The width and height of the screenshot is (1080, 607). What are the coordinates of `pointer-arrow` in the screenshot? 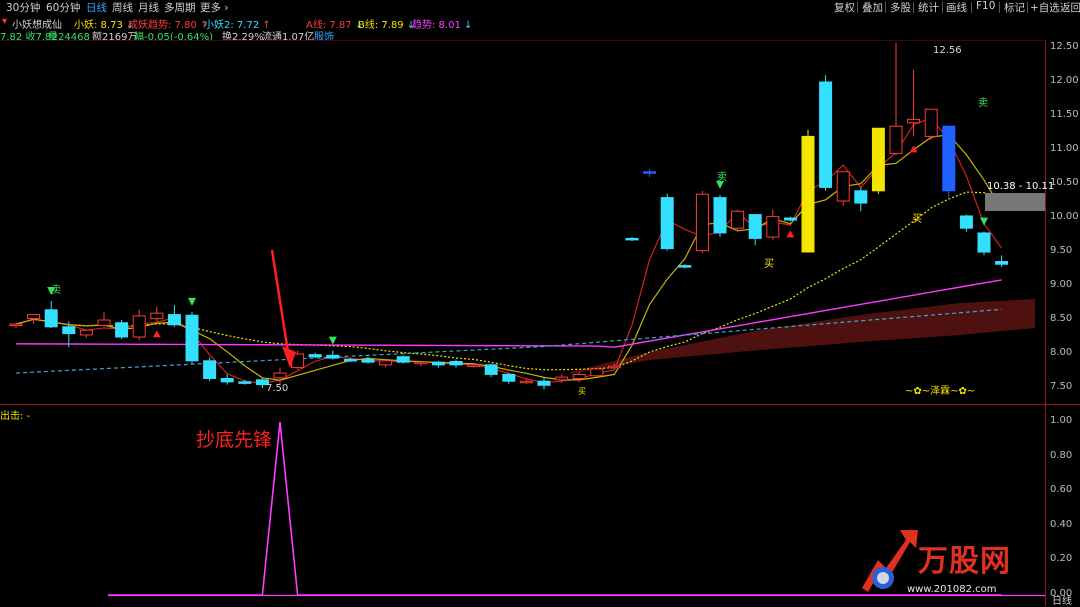 It's located at (280, 301).